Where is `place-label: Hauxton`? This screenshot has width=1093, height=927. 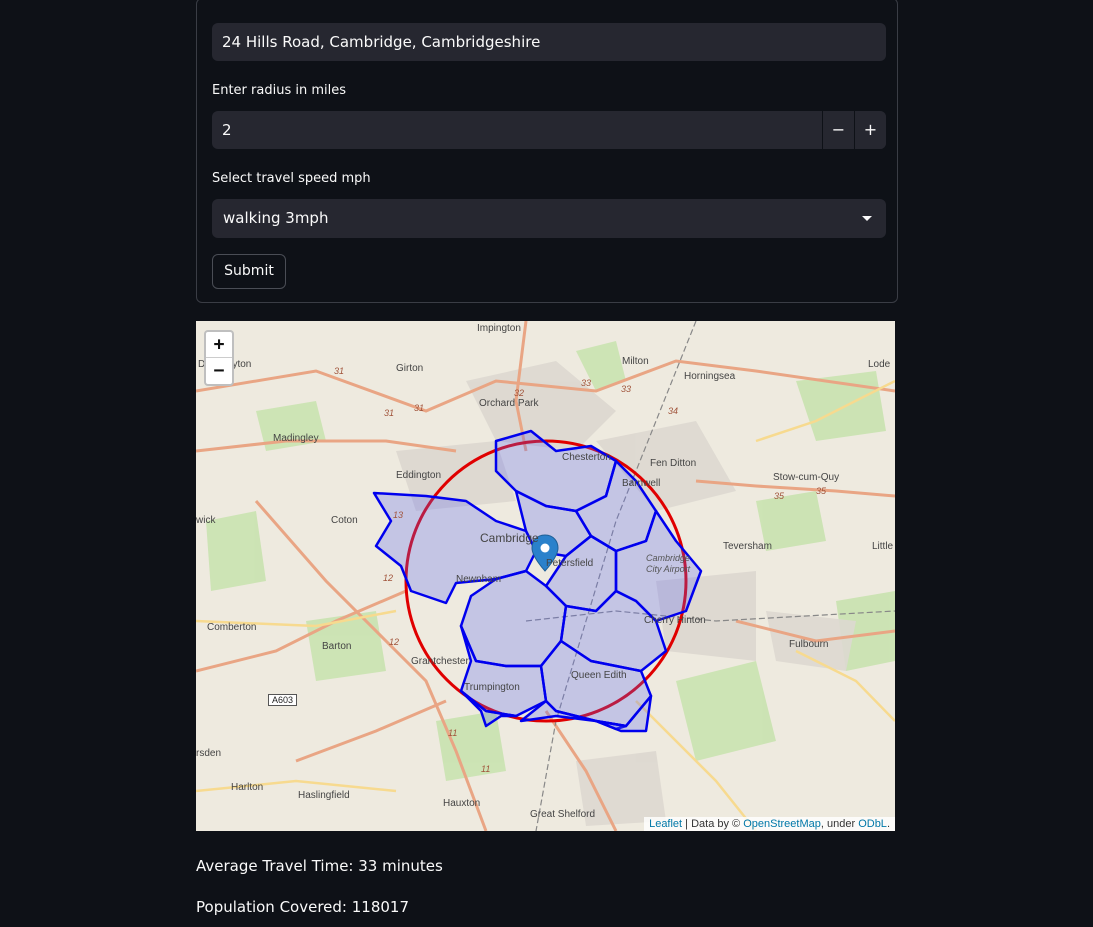 place-label: Hauxton is located at coordinates (462, 803).